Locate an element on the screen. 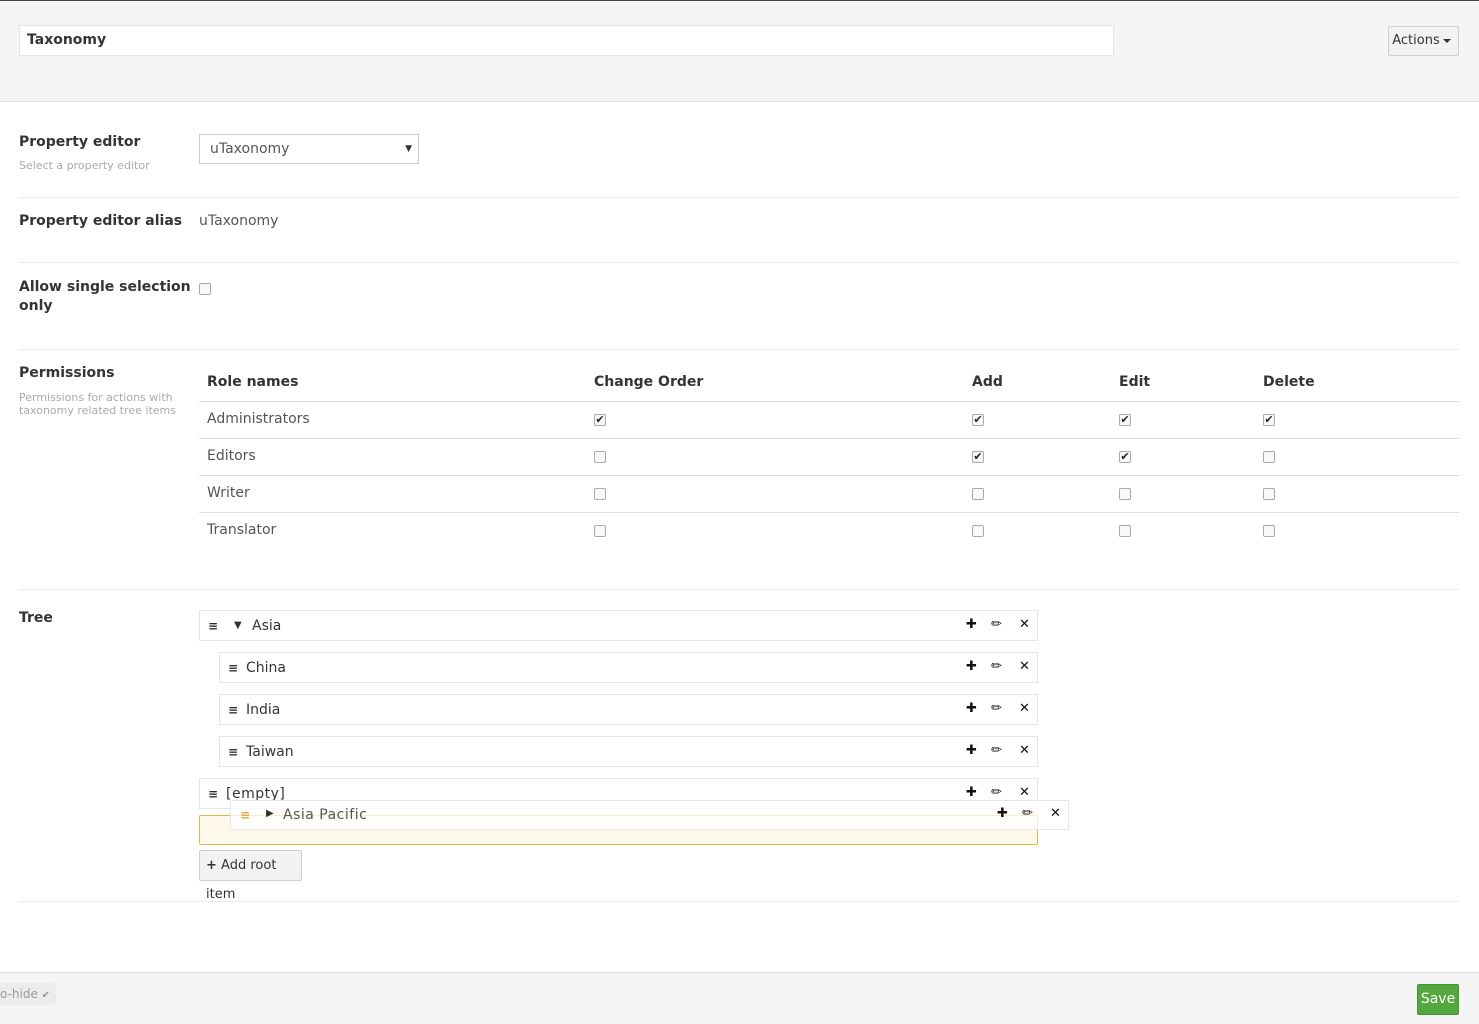  add-root-item-button: + Add root item is located at coordinates (250, 876).